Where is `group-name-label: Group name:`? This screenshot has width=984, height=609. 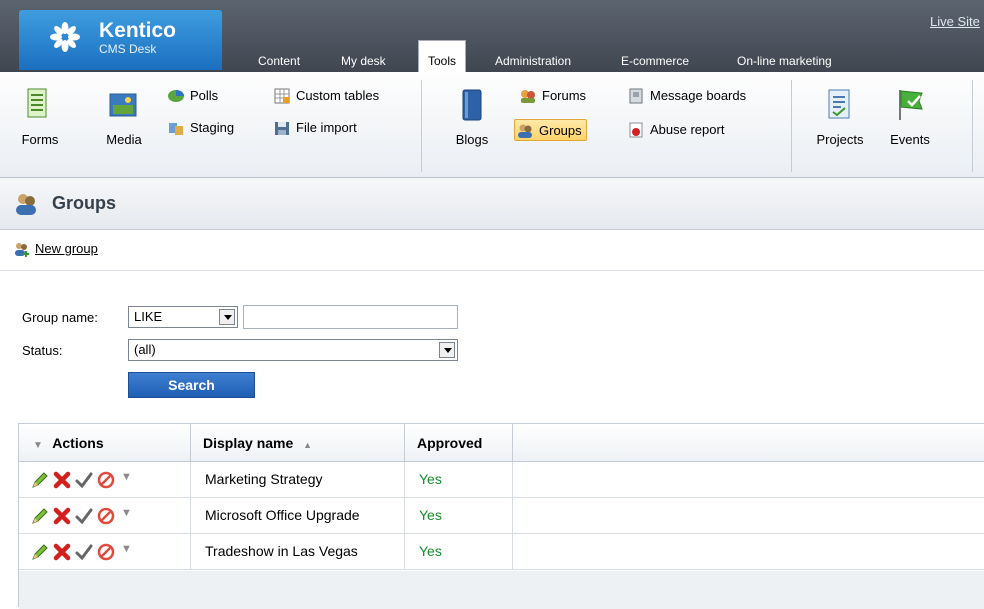
group-name-label: Group name: is located at coordinates (60, 317).